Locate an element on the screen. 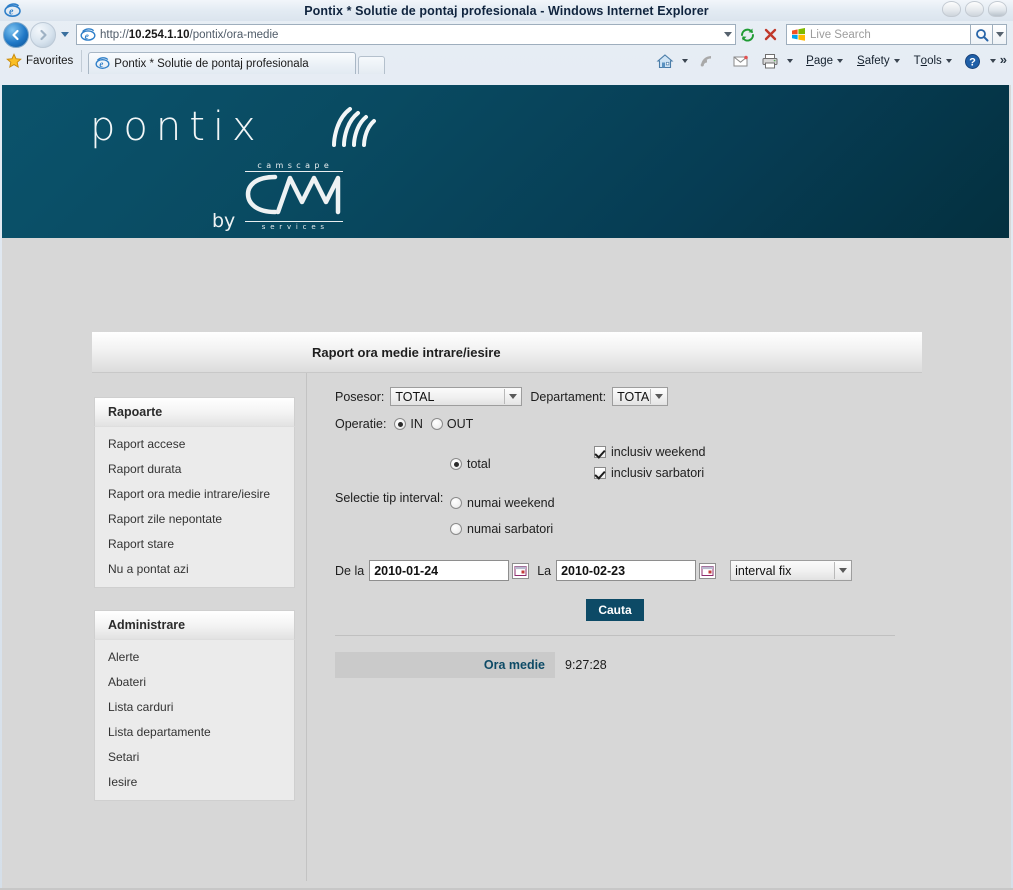 The image size is (1013, 890). page-title: Raport ora medie intrare/iesire is located at coordinates (406, 352).